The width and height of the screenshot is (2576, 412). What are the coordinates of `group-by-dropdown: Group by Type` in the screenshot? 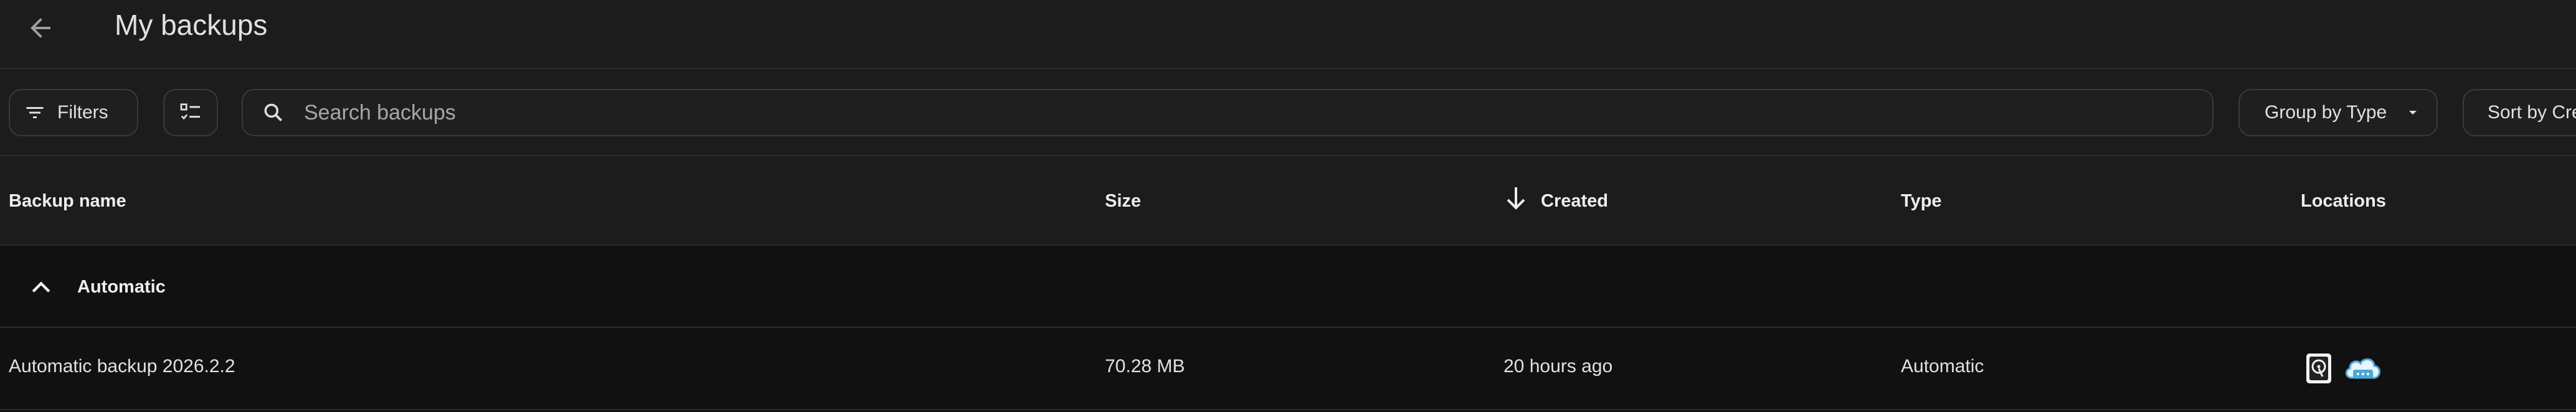 It's located at (2338, 113).